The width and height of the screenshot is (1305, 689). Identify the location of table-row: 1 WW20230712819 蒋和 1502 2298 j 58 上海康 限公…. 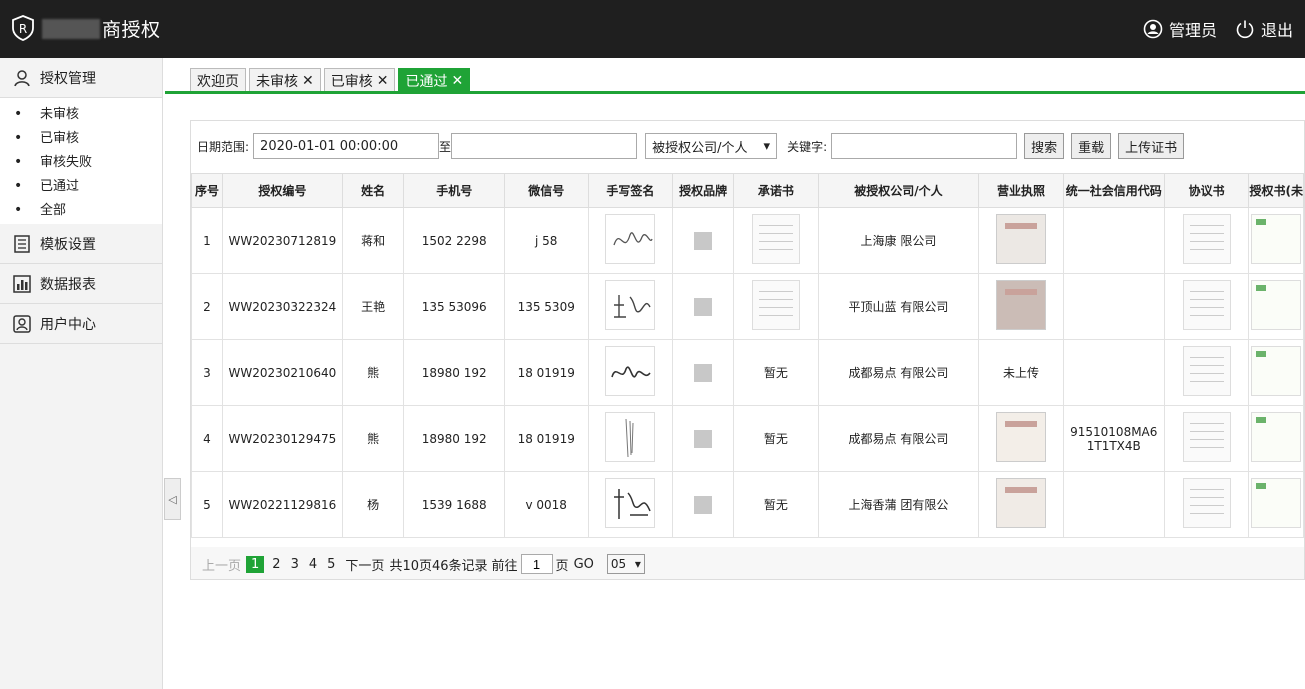
(747, 240).